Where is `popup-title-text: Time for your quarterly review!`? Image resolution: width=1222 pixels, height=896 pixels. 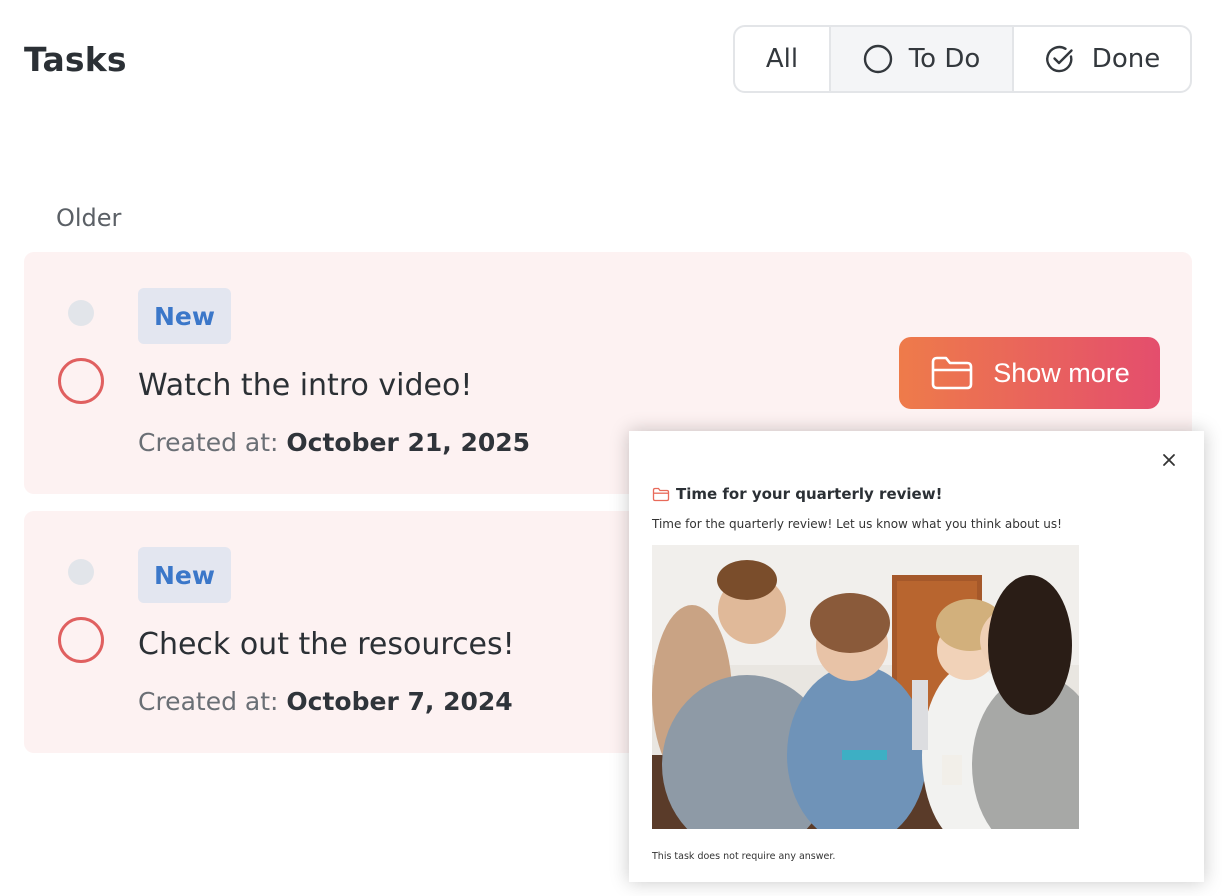
popup-title-text: Time for your quarterly review! is located at coordinates (809, 494).